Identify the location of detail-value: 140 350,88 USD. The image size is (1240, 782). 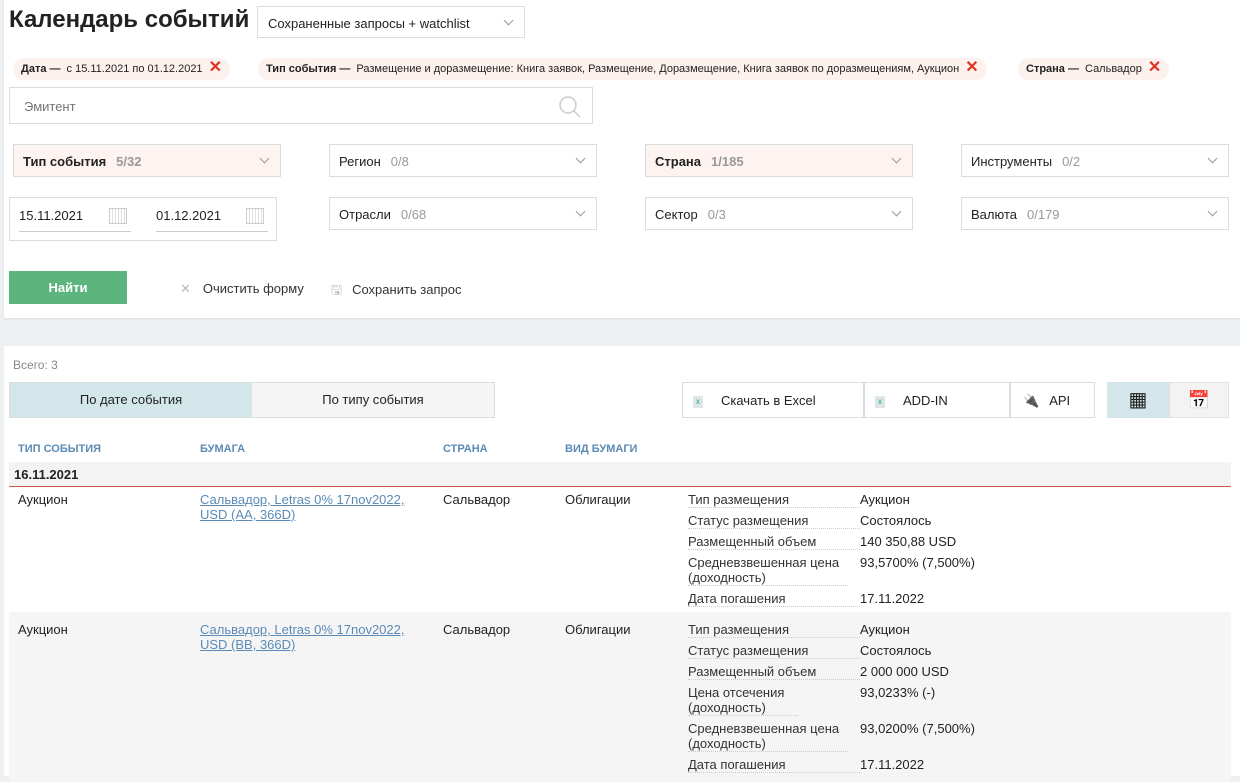
(908, 541).